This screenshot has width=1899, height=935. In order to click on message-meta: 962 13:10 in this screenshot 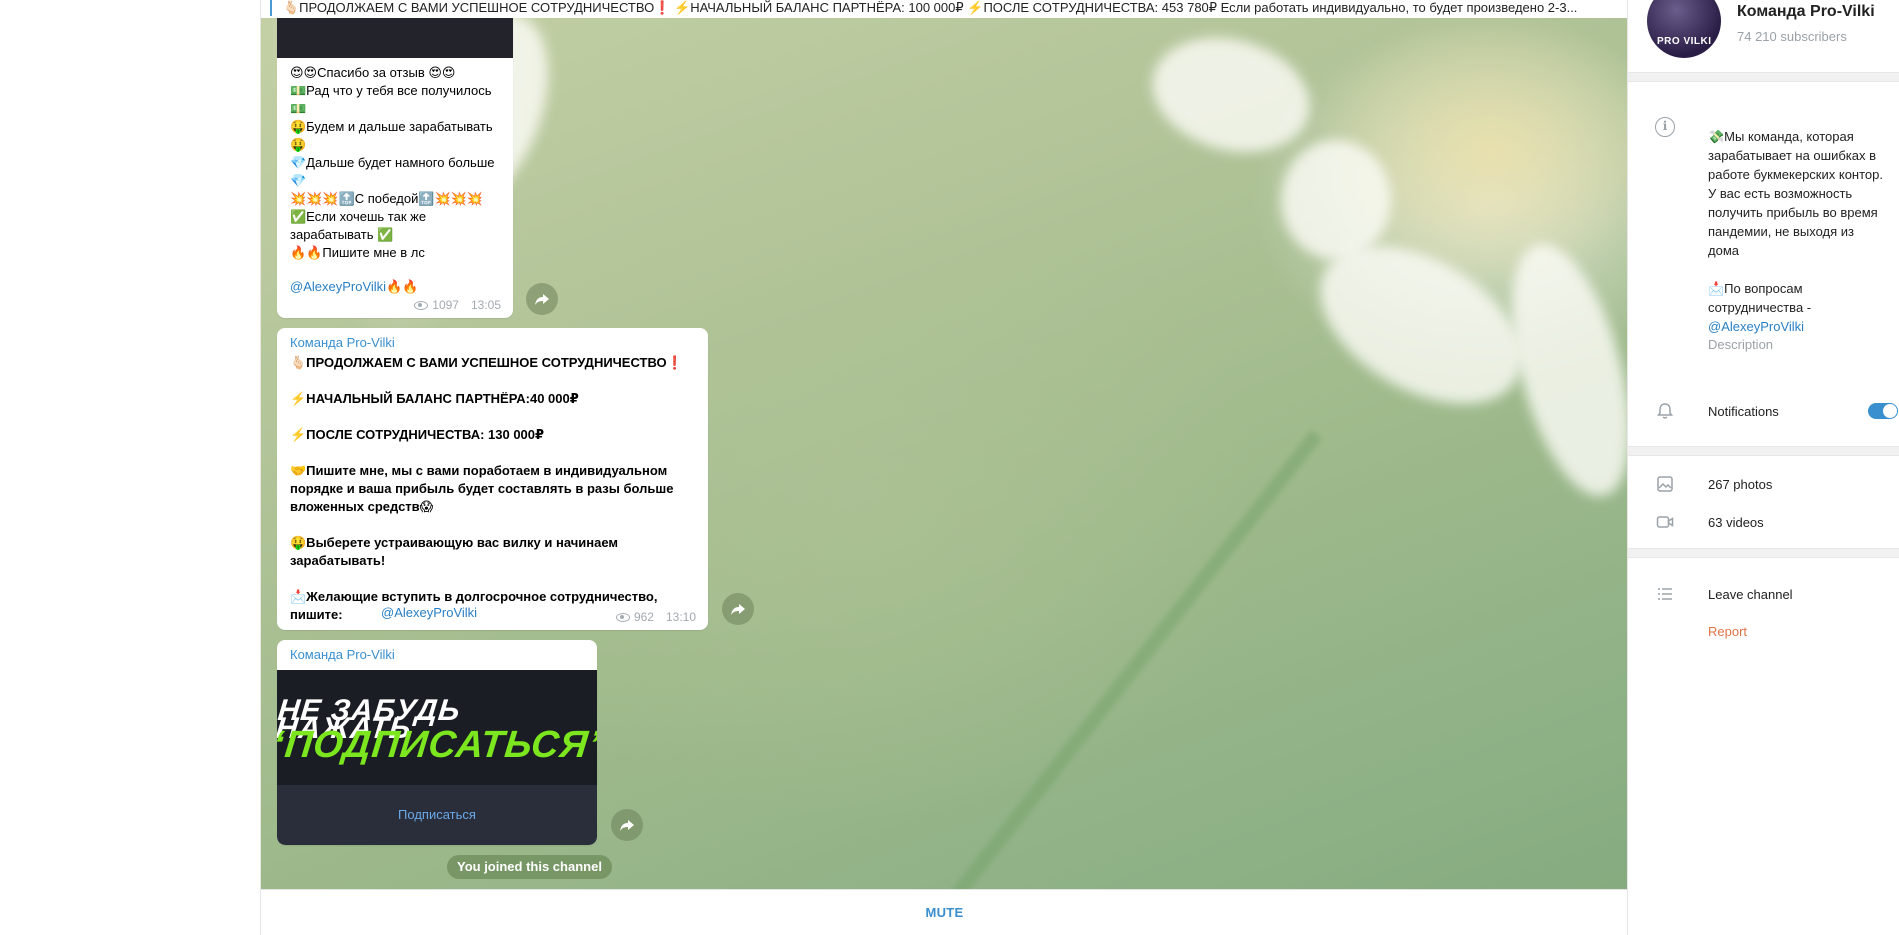, I will do `click(655, 617)`.